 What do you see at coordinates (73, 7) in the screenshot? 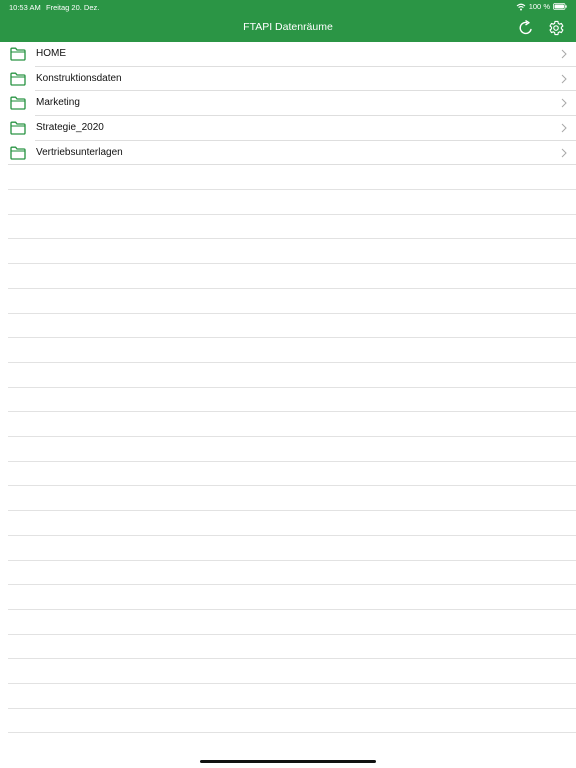
I see `status-date: Freitag 20. Dez.` at bounding box center [73, 7].